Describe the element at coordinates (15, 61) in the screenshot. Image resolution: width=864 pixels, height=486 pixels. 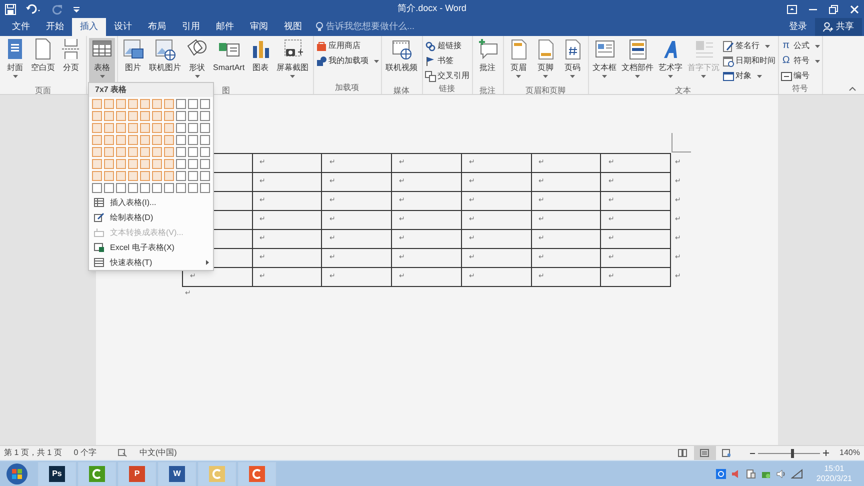
I see `ribbon-button: 封面` at that location.